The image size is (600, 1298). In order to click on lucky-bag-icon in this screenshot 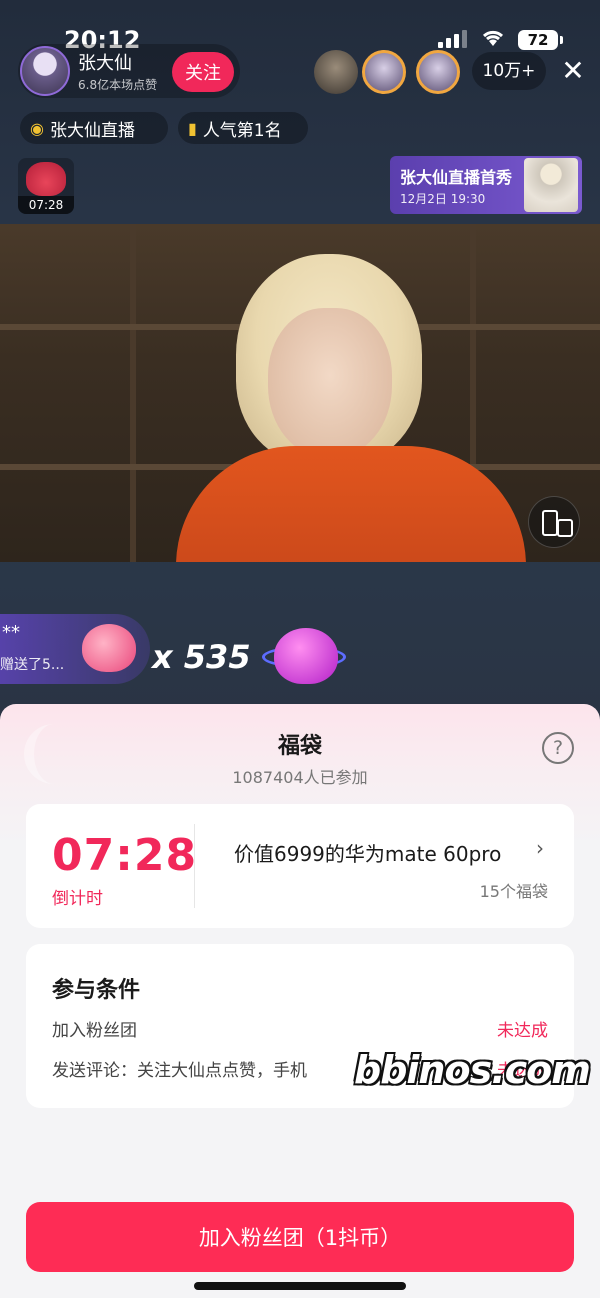, I will do `click(46, 179)`.